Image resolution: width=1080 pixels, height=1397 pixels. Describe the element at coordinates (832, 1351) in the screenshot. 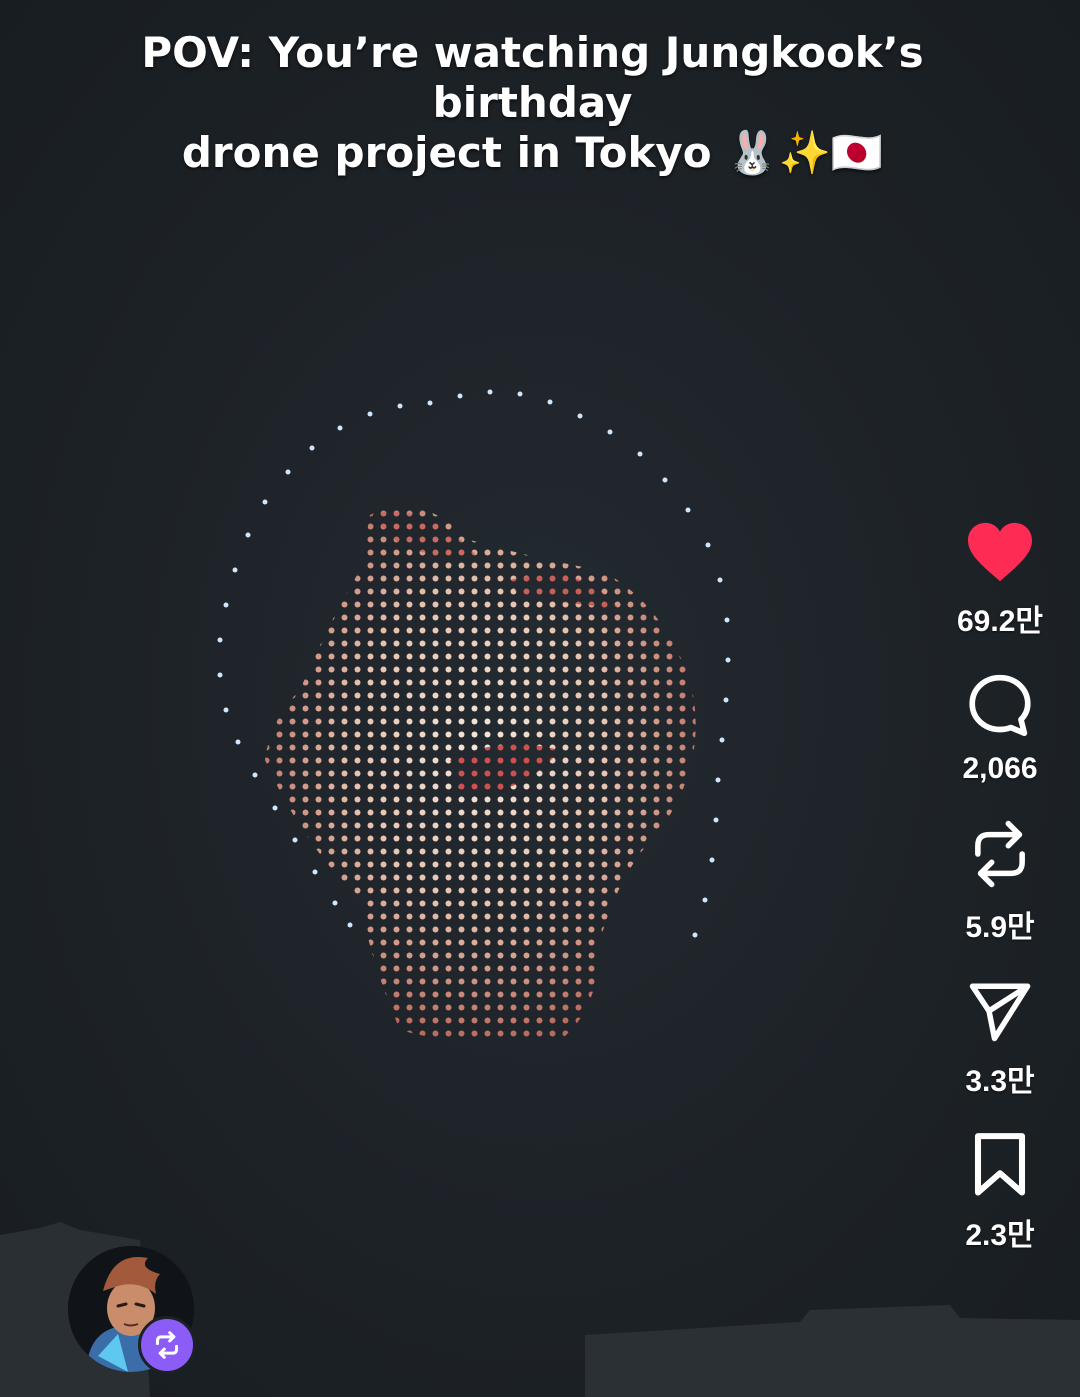

I see `building-right` at that location.